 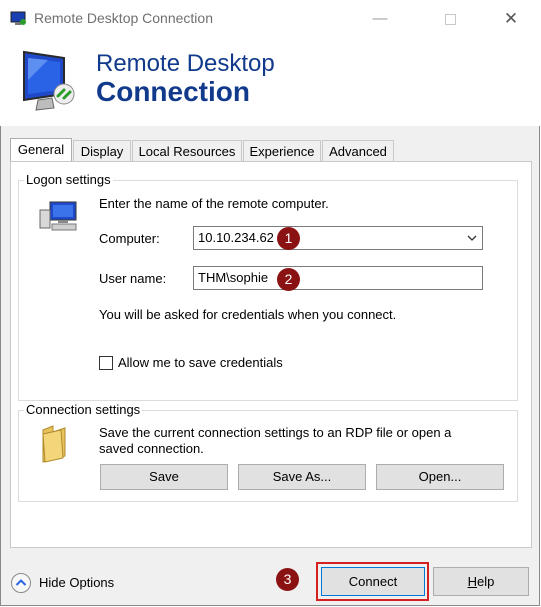 I want to click on chevron-down-icon, so click(x=472, y=238).